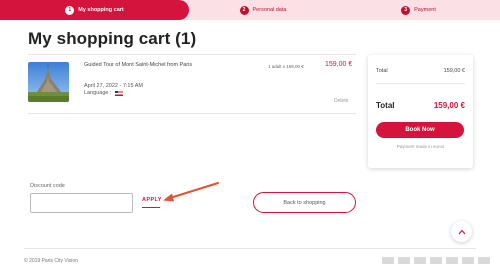 The height and width of the screenshot is (276, 500). Describe the element at coordinates (70, 10) in the screenshot. I see `step-number: 1` at that location.